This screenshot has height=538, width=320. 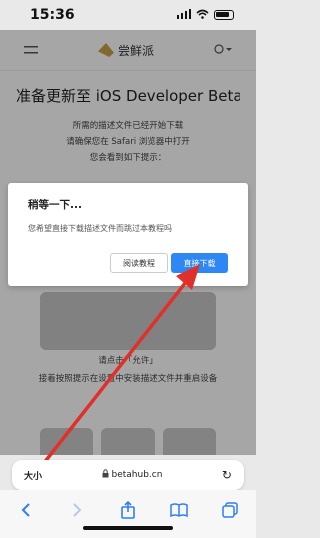 I want to click on back-icon, so click(x=26, y=510).